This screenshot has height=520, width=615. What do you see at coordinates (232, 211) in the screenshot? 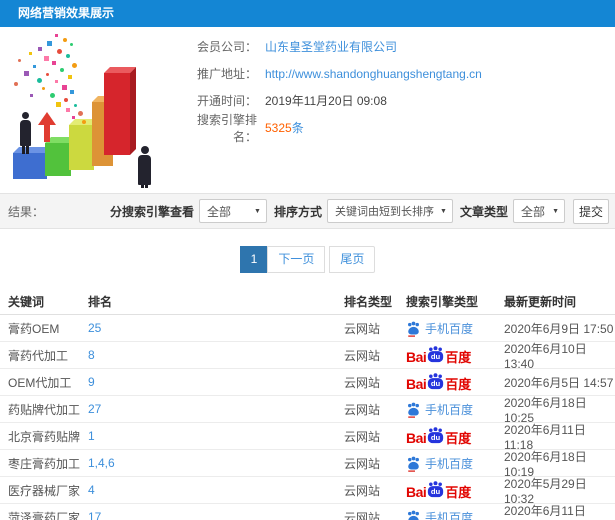
I see `engine-select: 全部 ▼` at bounding box center [232, 211].